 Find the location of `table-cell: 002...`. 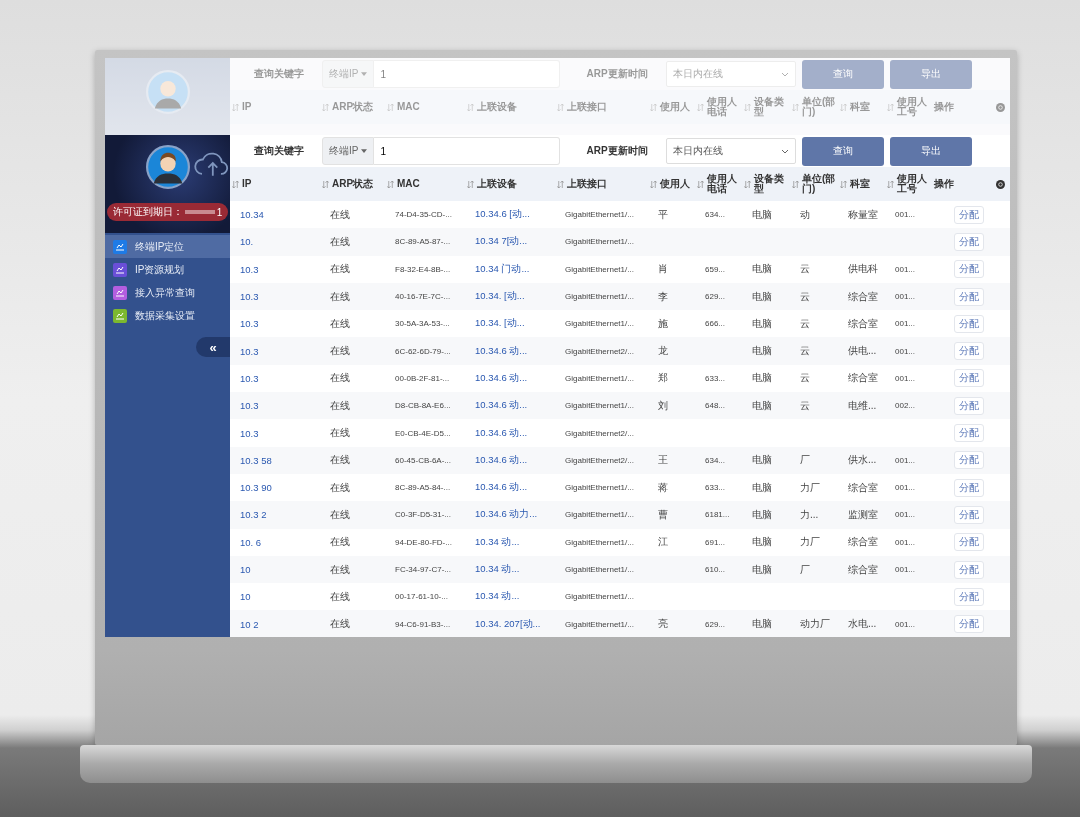

table-cell: 002... is located at coordinates (905, 406).